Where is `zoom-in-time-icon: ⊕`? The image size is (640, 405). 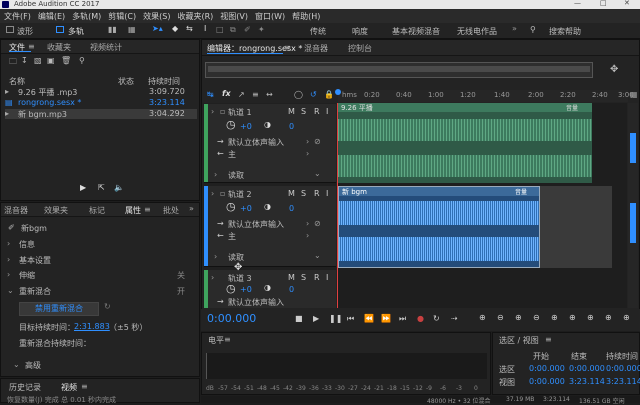 zoom-in-time-icon: ⊕ is located at coordinates (518, 317).